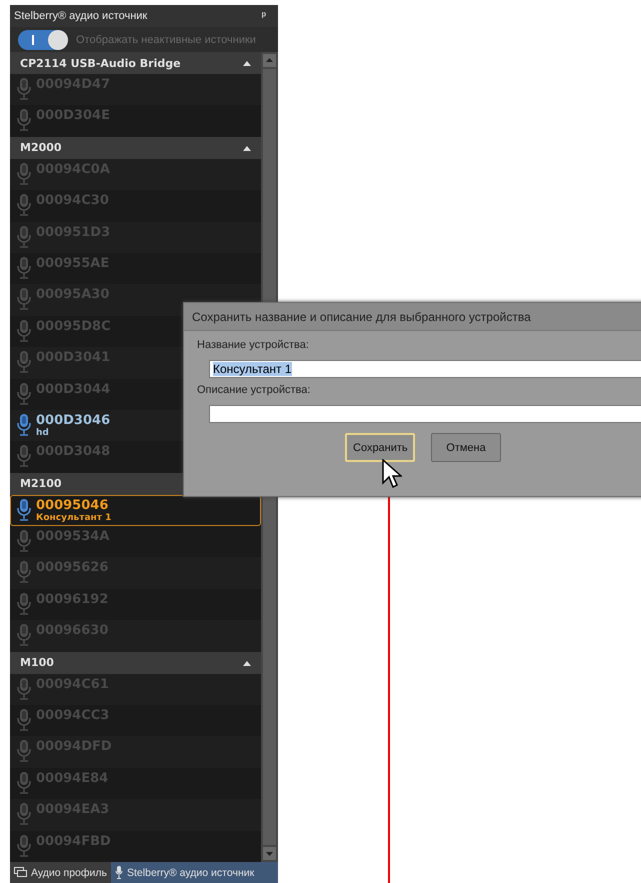  Describe the element at coordinates (41, 147) in the screenshot. I see `group-name: M2000` at that location.